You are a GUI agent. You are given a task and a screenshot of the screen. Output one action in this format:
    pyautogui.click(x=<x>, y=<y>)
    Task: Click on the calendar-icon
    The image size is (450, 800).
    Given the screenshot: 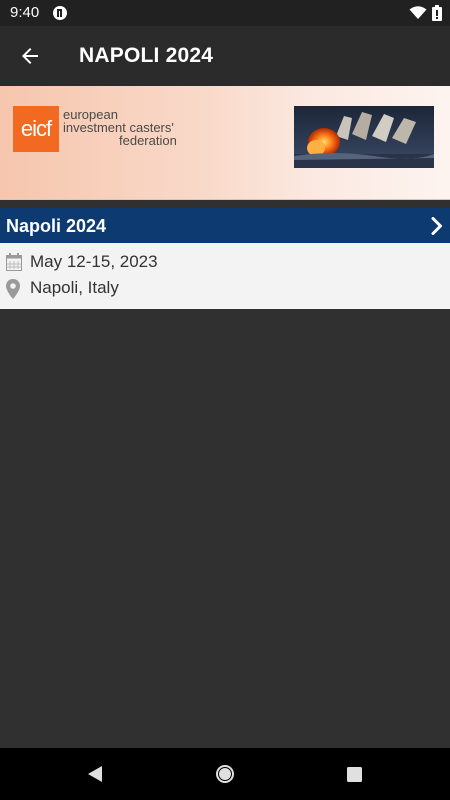 What is the action you would take?
    pyautogui.click(x=14, y=262)
    